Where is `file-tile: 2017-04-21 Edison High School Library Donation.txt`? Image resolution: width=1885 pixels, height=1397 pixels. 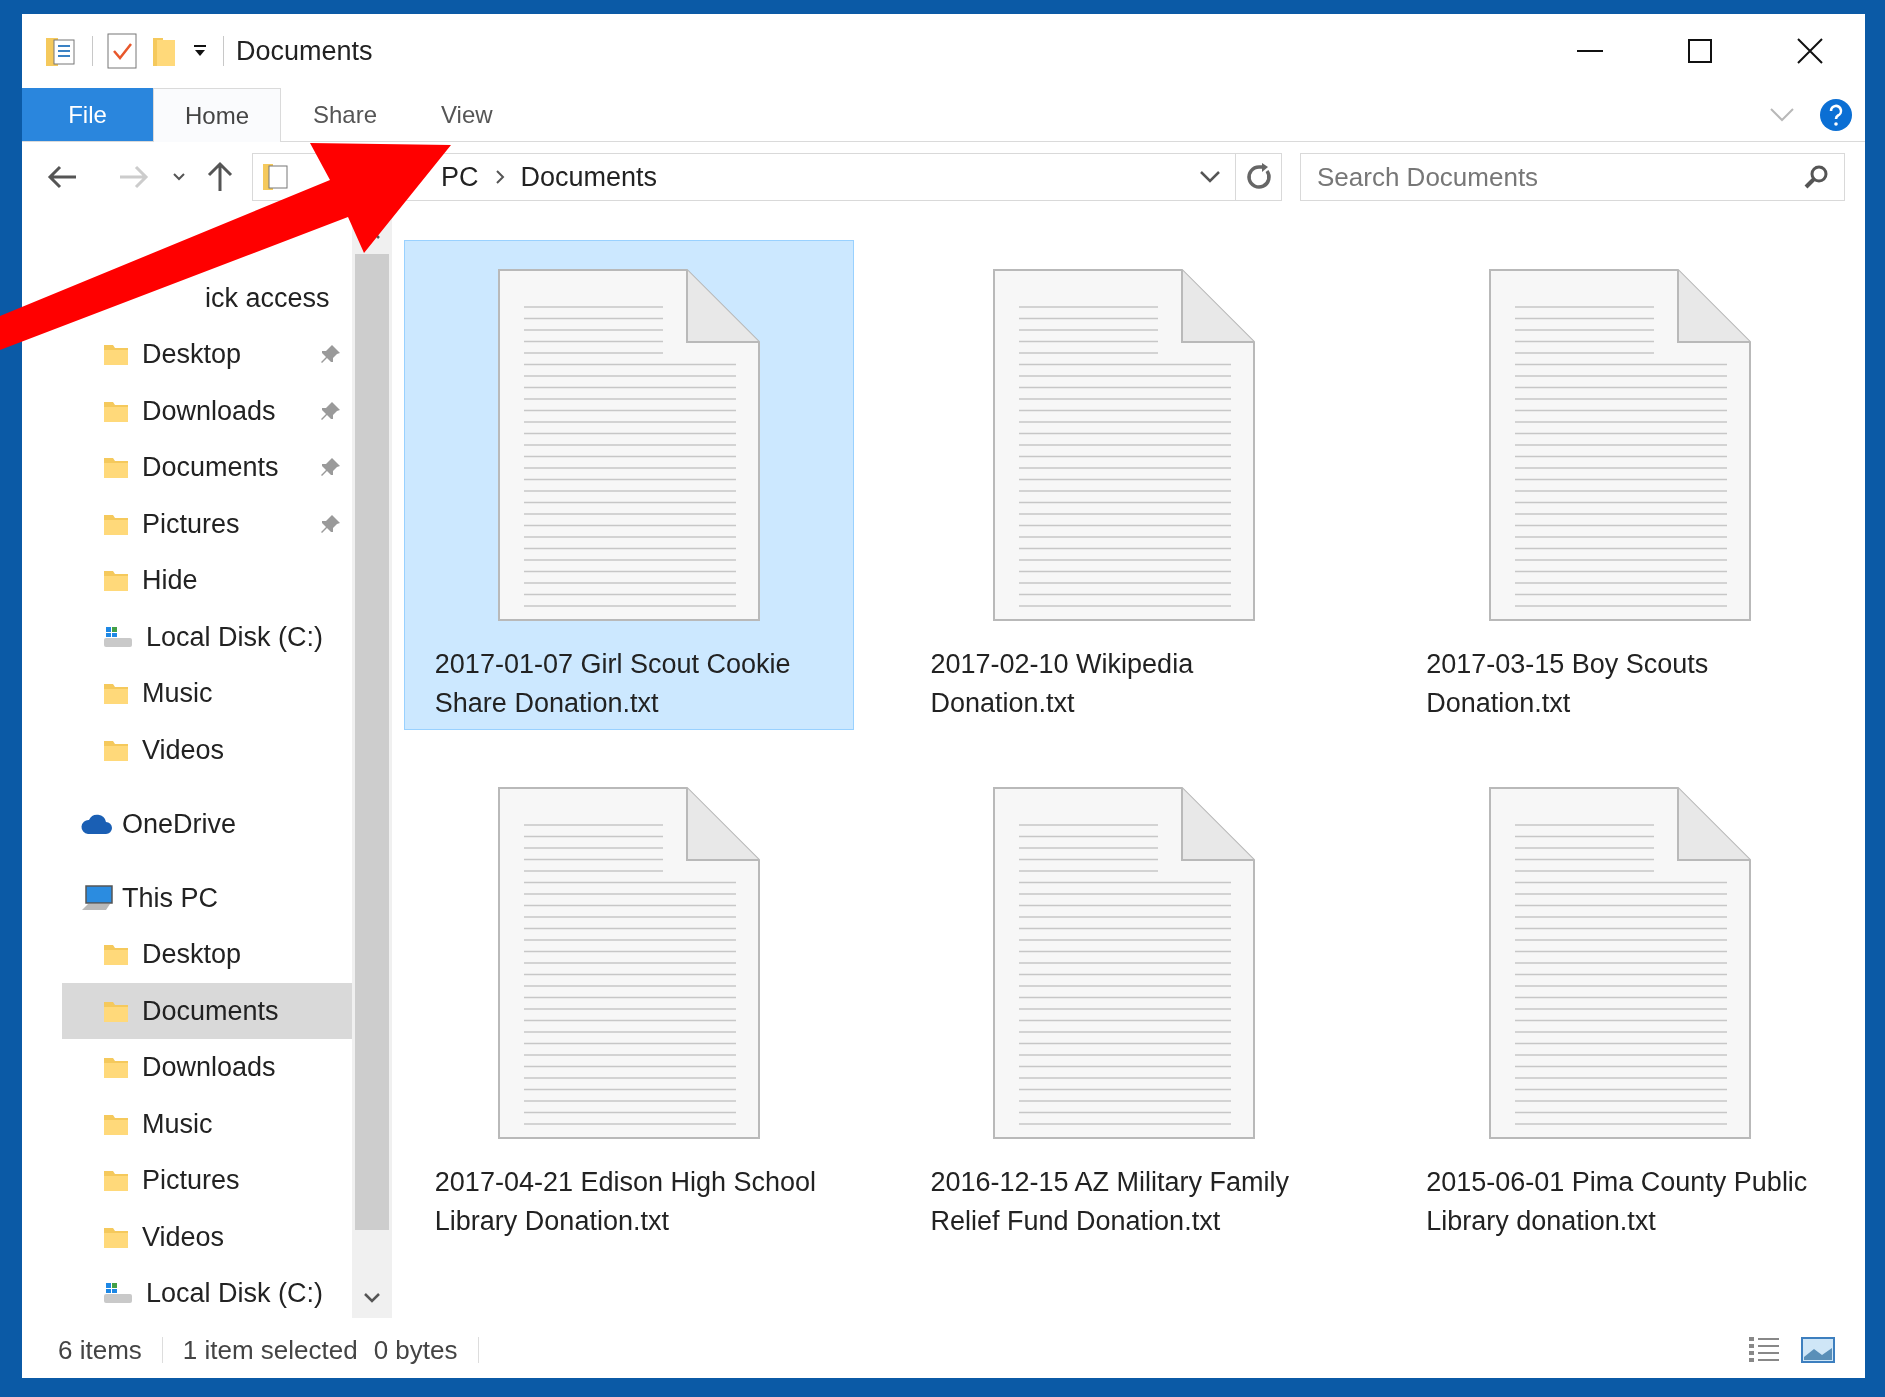
file-tile: 2017-04-21 Edison High School Library Donation.txt is located at coordinates (629, 1003).